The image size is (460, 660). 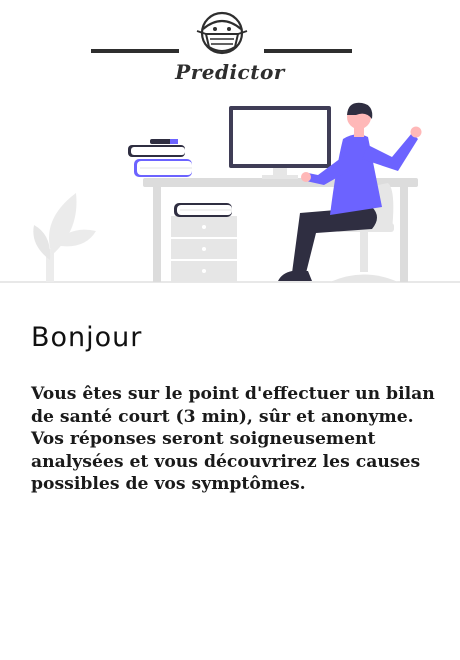 What do you see at coordinates (135, 51) in the screenshot?
I see `logo-divider-left` at bounding box center [135, 51].